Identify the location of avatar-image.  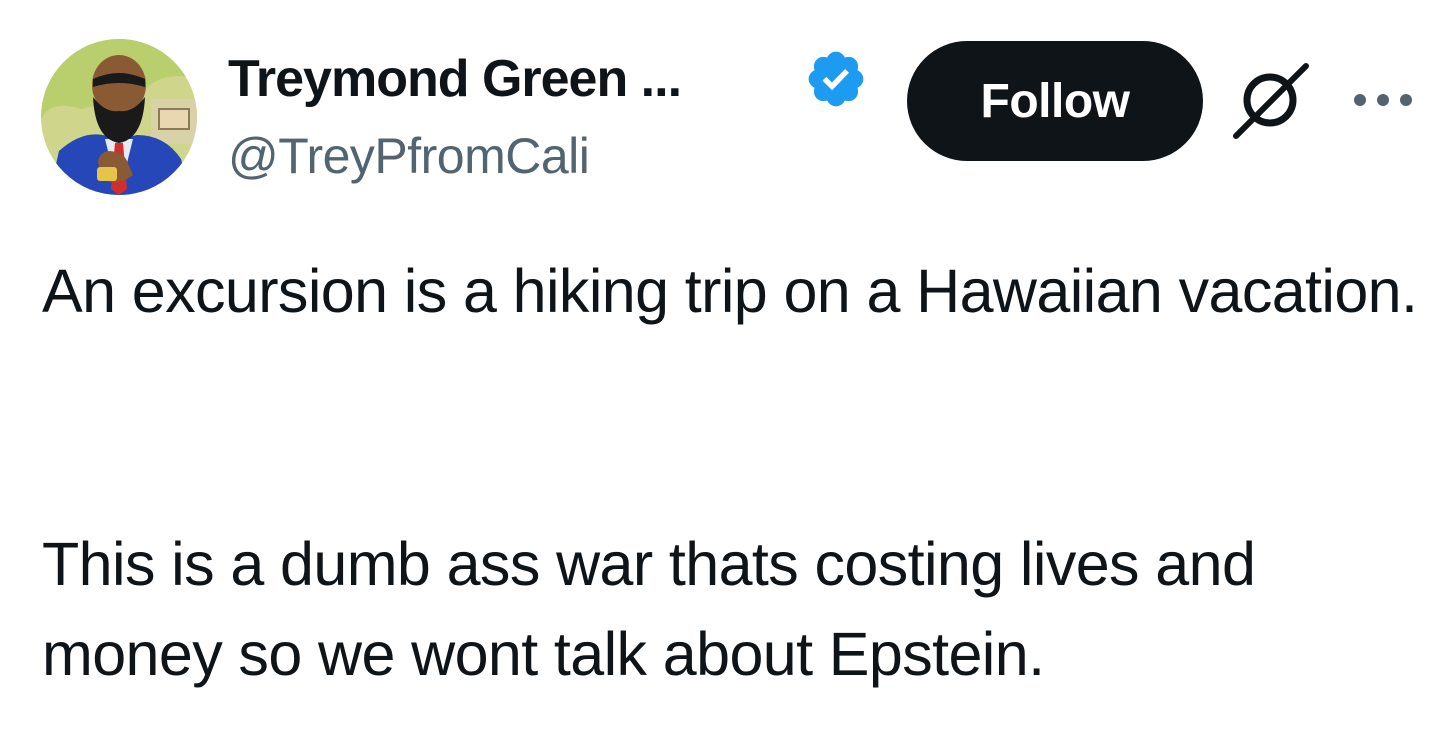
(119, 117).